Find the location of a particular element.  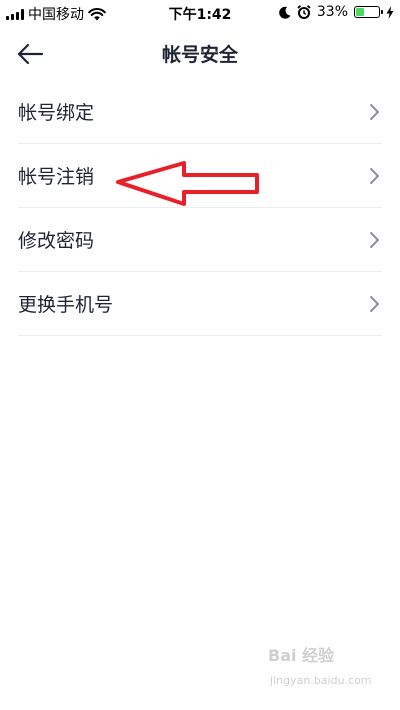

status-bar-right: 33% is located at coordinates (336, 12).